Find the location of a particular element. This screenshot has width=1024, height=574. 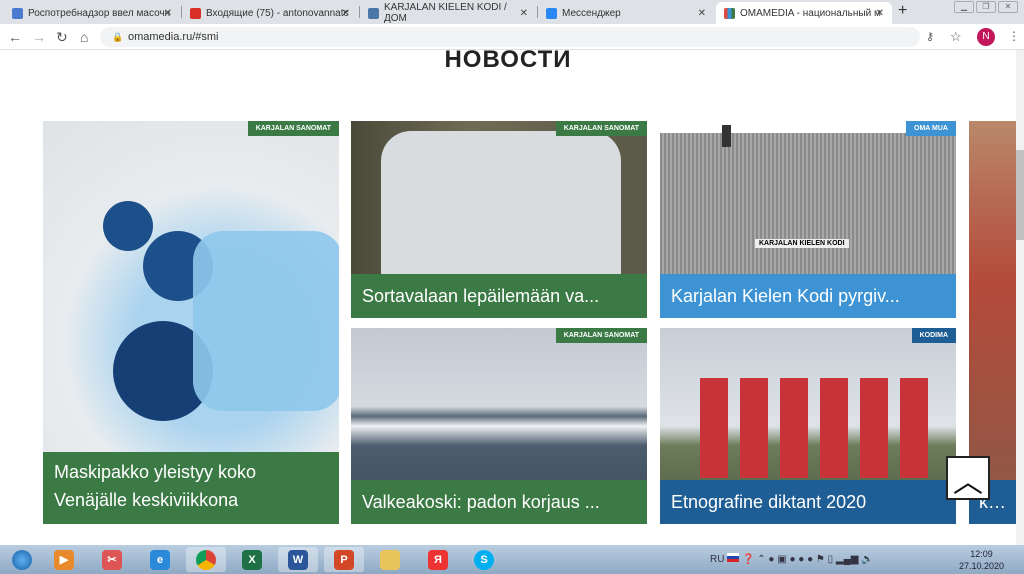

tab-favicon is located at coordinates (17, 13).